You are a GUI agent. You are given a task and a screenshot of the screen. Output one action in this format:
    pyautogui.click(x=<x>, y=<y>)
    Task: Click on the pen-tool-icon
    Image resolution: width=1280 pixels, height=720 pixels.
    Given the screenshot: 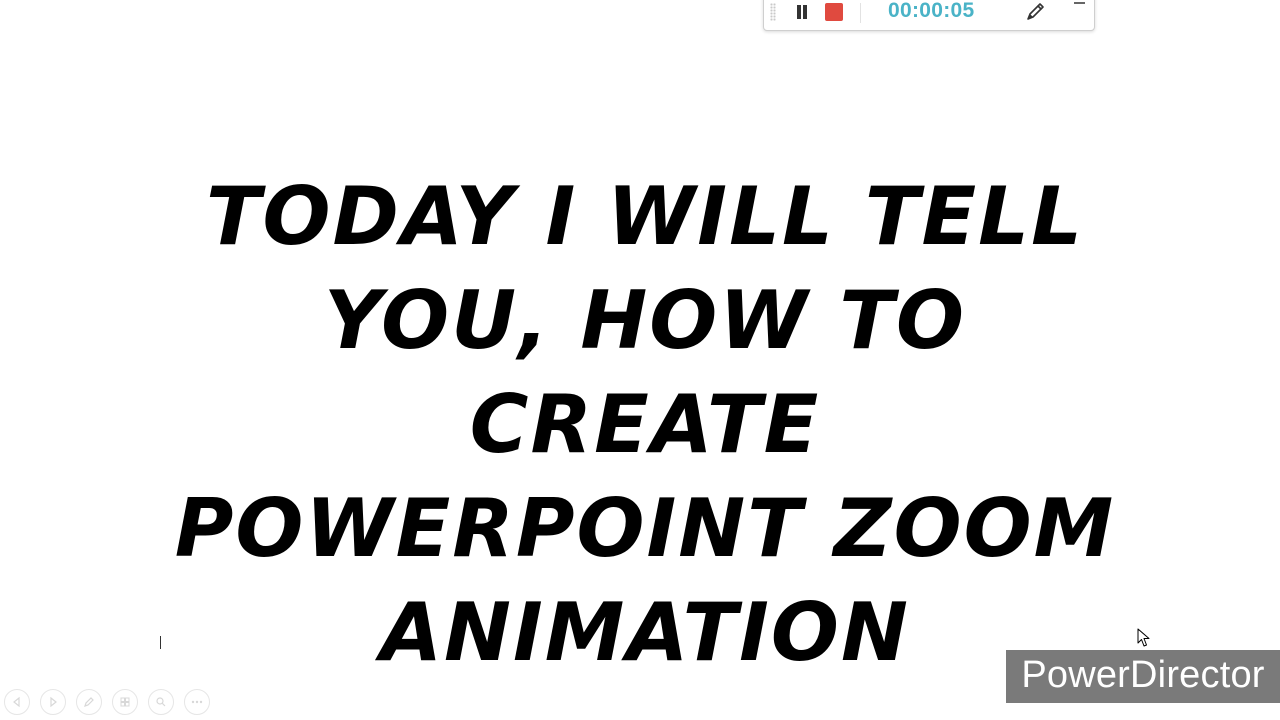 What is the action you would take?
    pyautogui.click(x=89, y=702)
    